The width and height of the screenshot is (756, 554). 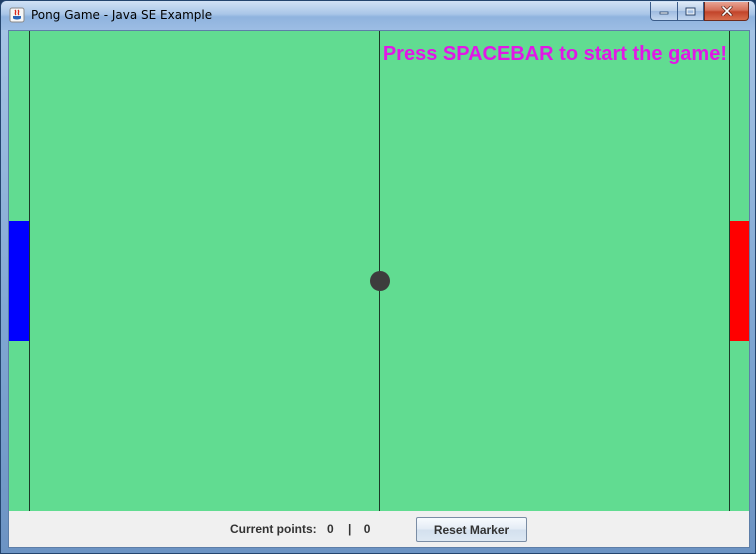 What do you see at coordinates (554, 54) in the screenshot?
I see `start-message: Press SPACEBAR to start the game!` at bounding box center [554, 54].